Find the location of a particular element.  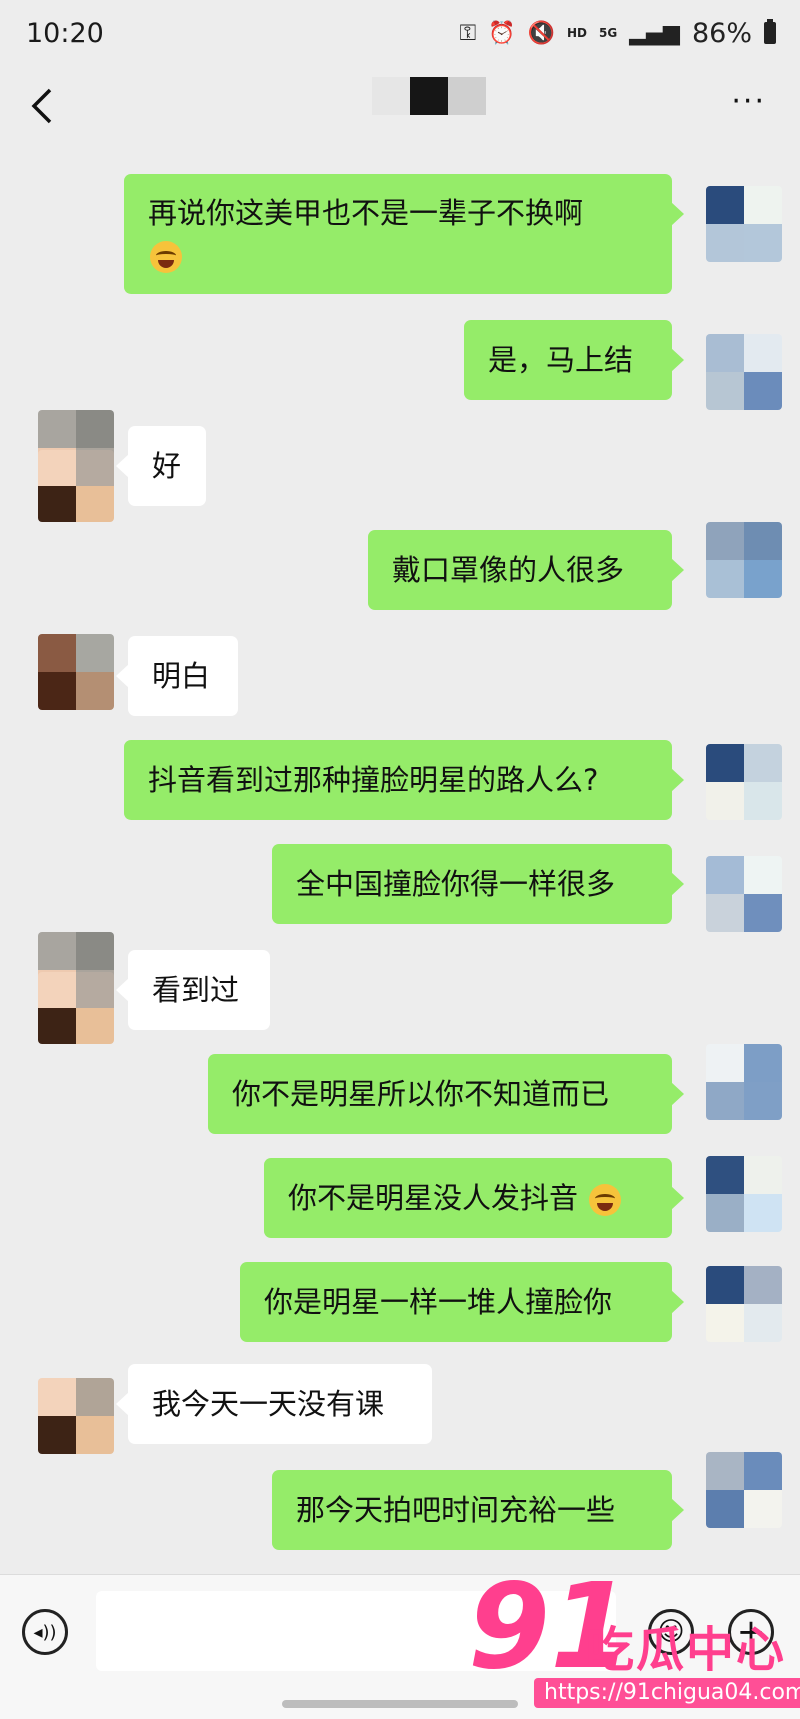

message-bubble: 再说你这美甲也不是一辈子不换啊 is located at coordinates (404, 234).